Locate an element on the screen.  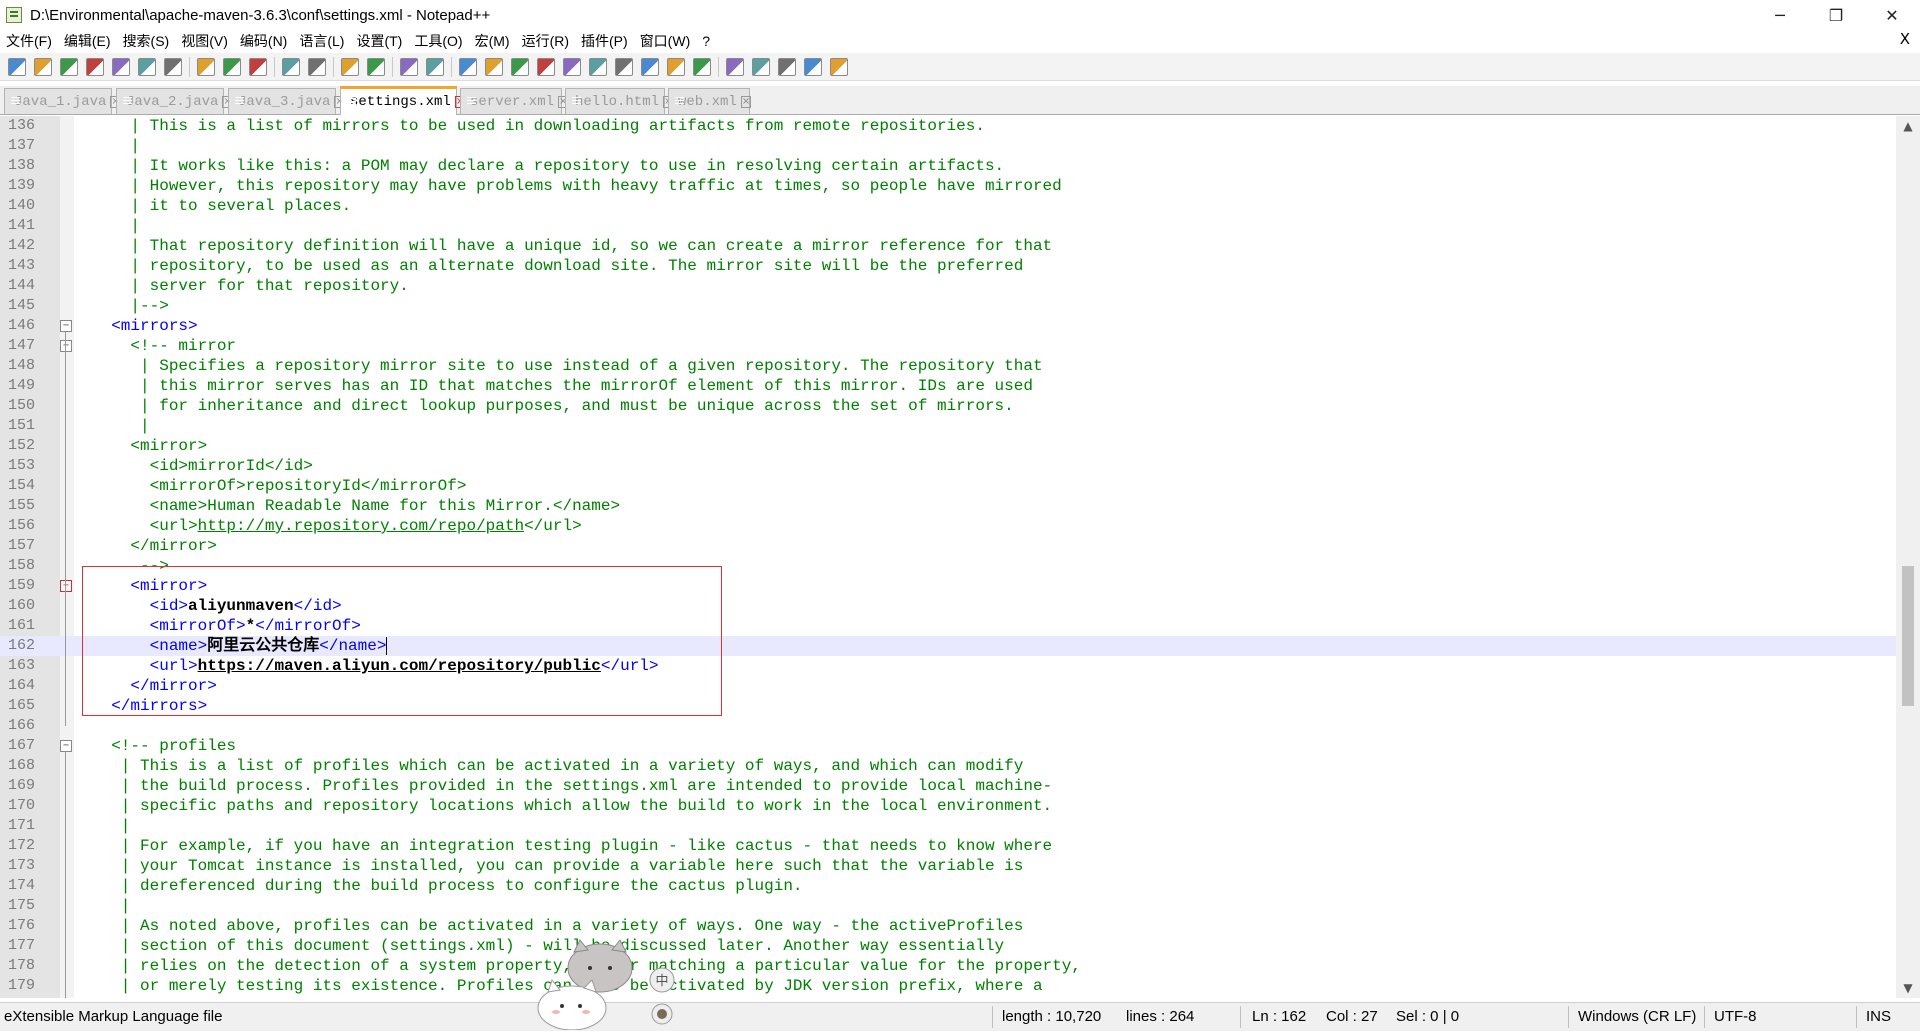
menu-search: 搜索(S) is located at coordinates (146, 41).